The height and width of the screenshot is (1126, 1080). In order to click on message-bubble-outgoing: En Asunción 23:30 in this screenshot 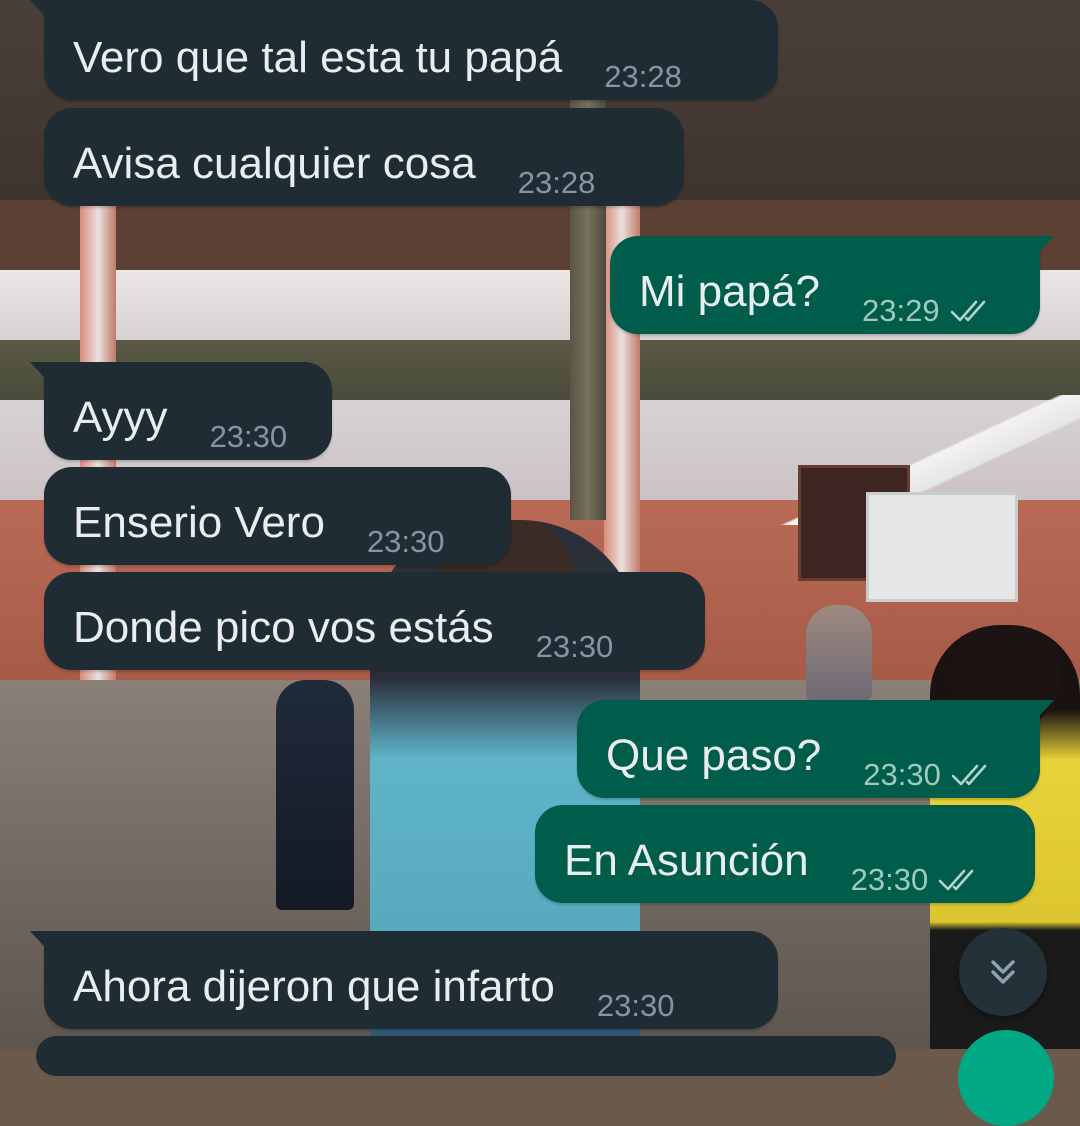, I will do `click(785, 854)`.